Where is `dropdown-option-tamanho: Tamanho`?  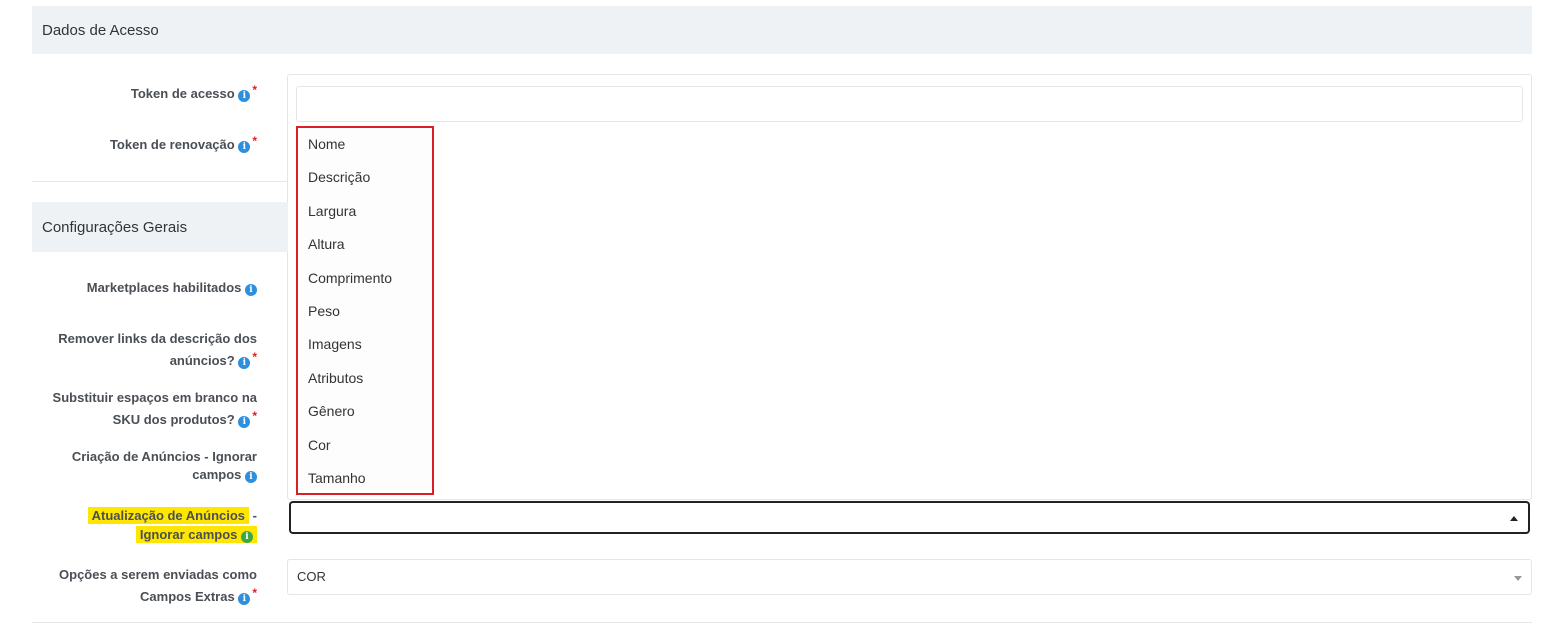
dropdown-option-tamanho: Tamanho is located at coordinates (365, 478).